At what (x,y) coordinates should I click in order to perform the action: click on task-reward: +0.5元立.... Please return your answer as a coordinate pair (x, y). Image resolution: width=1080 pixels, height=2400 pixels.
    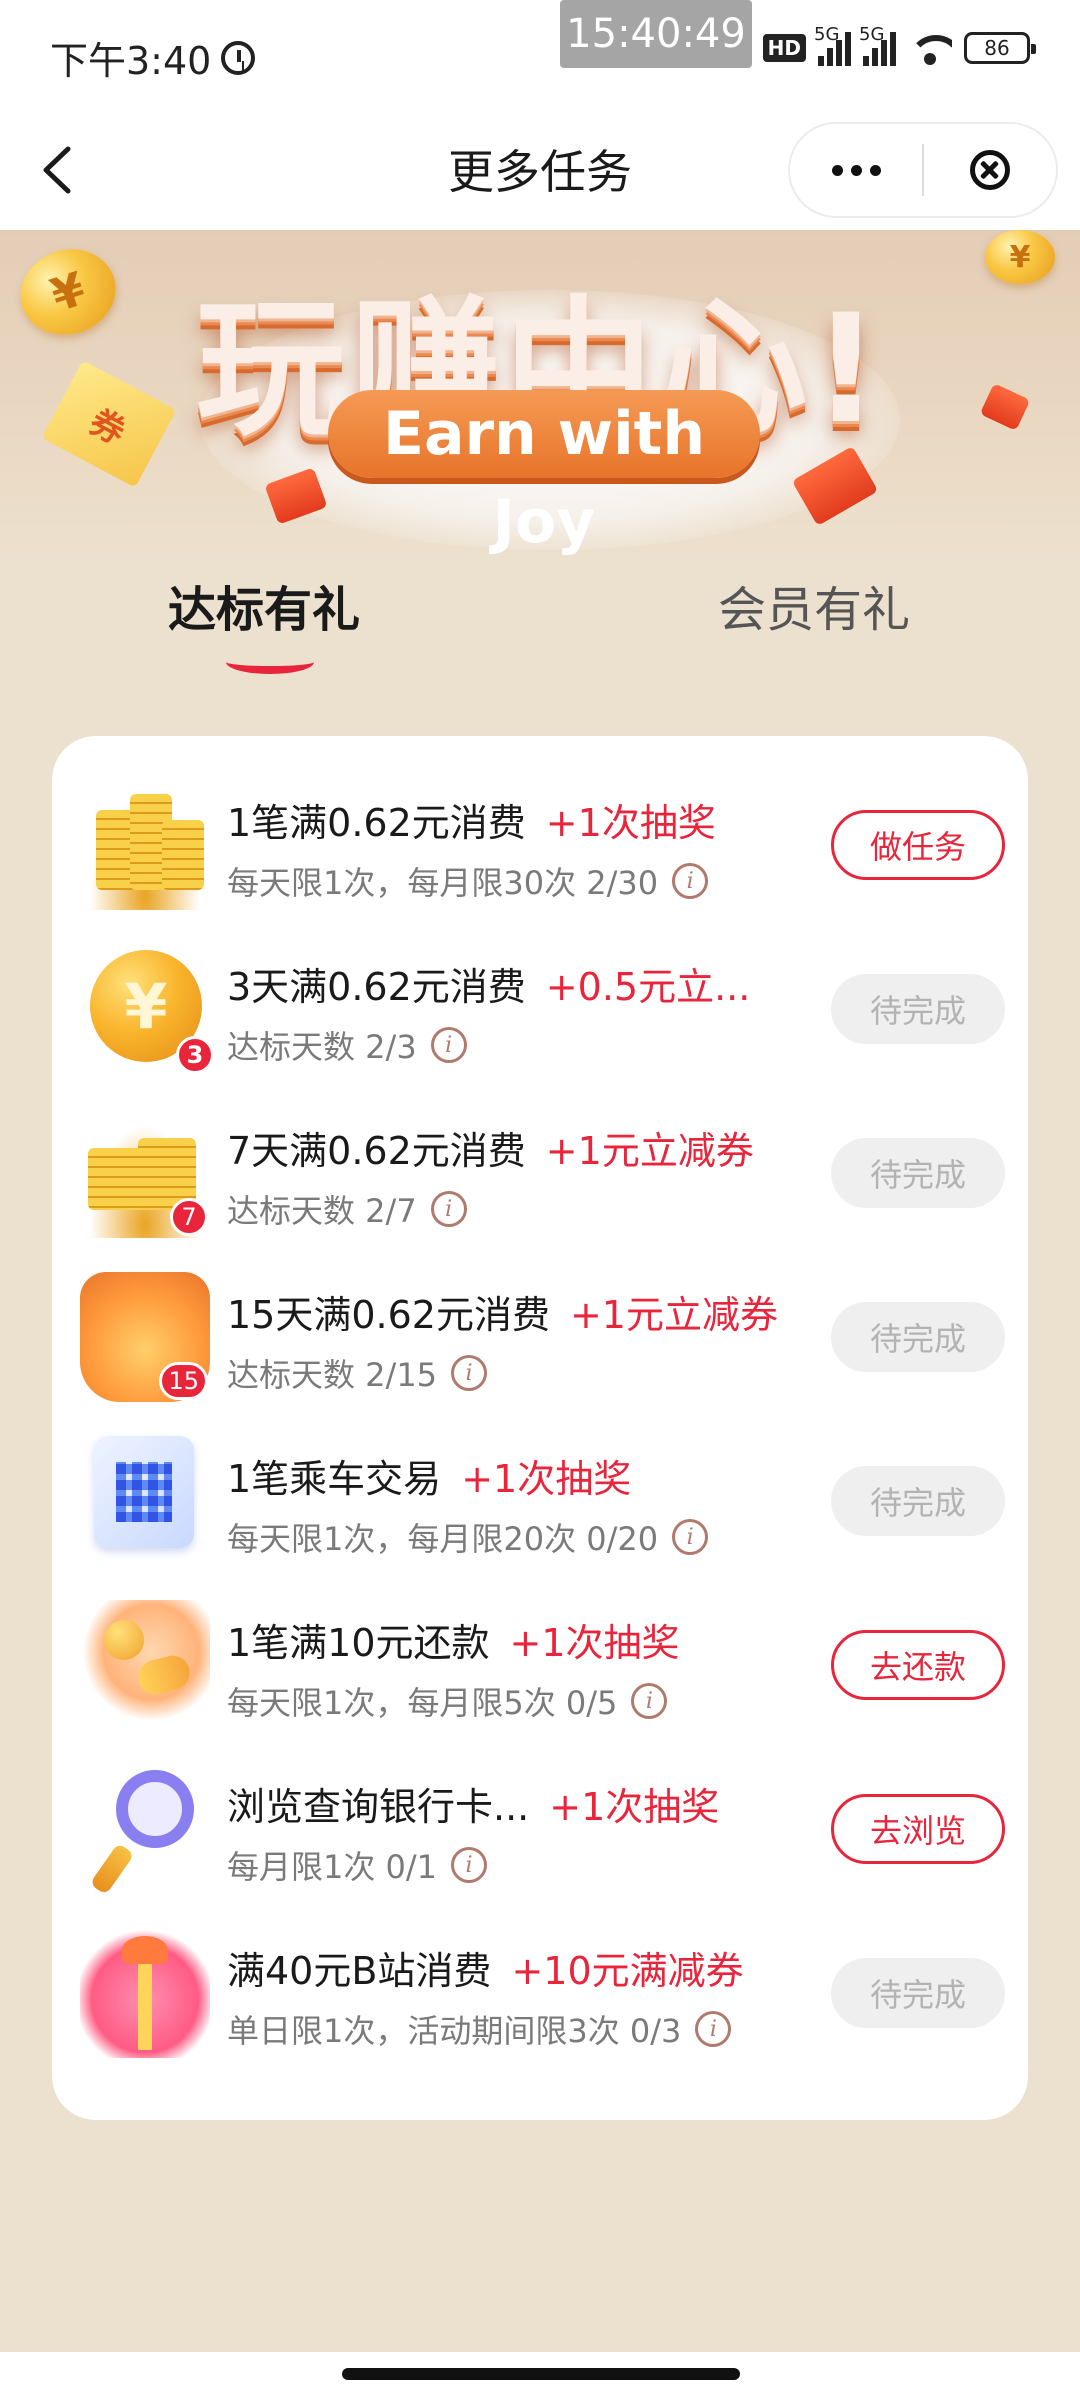
    Looking at the image, I should click on (648, 987).